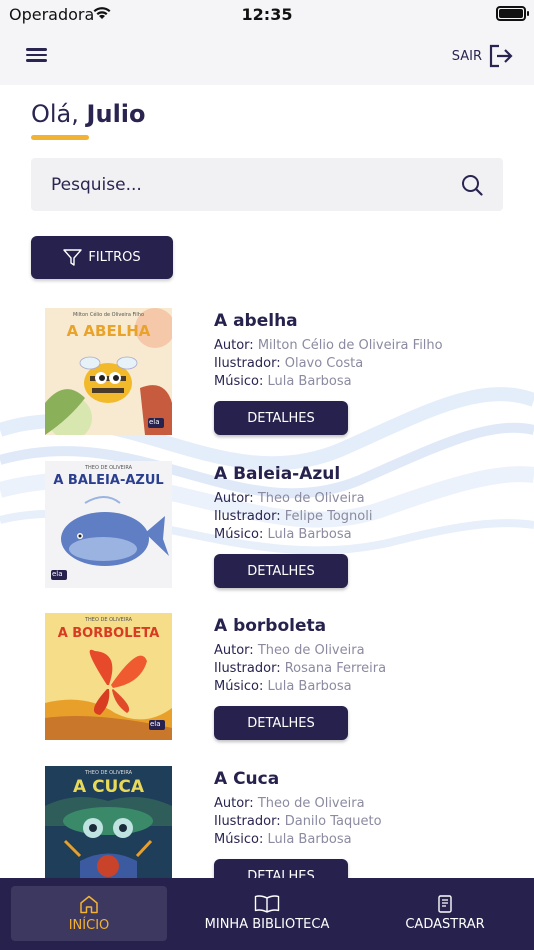 This screenshot has height=950, width=534. I want to click on nav-item-register: CADASTRAR, so click(445, 913).